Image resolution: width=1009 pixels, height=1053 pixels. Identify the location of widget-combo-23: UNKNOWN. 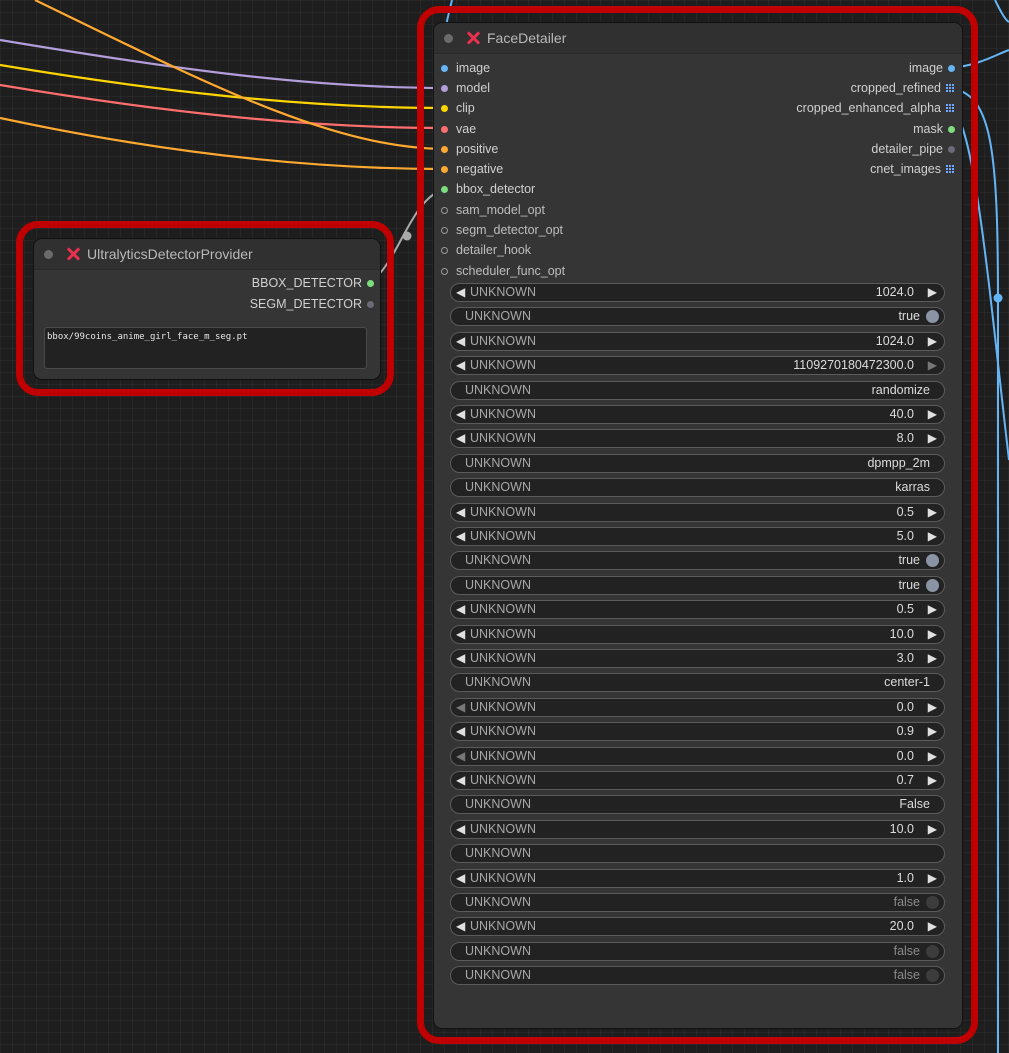
(697, 854).